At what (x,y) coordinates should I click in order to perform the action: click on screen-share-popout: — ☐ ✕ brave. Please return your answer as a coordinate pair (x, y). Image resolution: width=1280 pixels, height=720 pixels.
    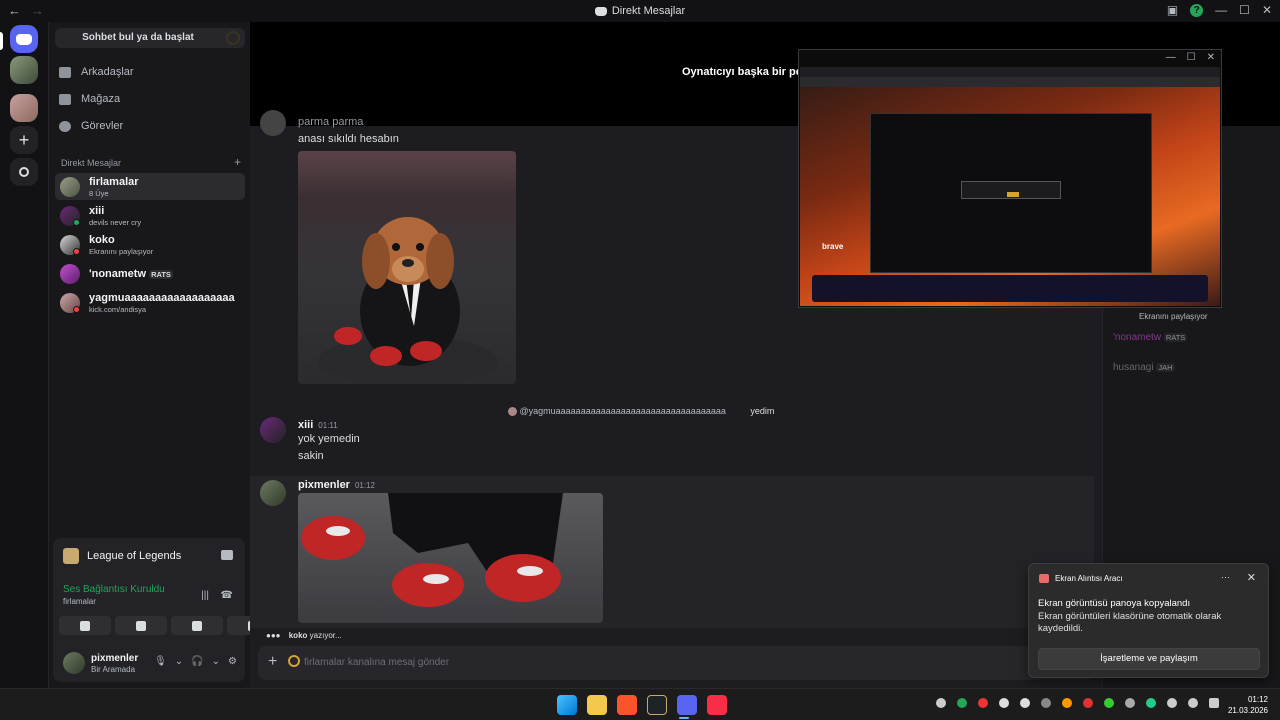
    Looking at the image, I should click on (1010, 178).